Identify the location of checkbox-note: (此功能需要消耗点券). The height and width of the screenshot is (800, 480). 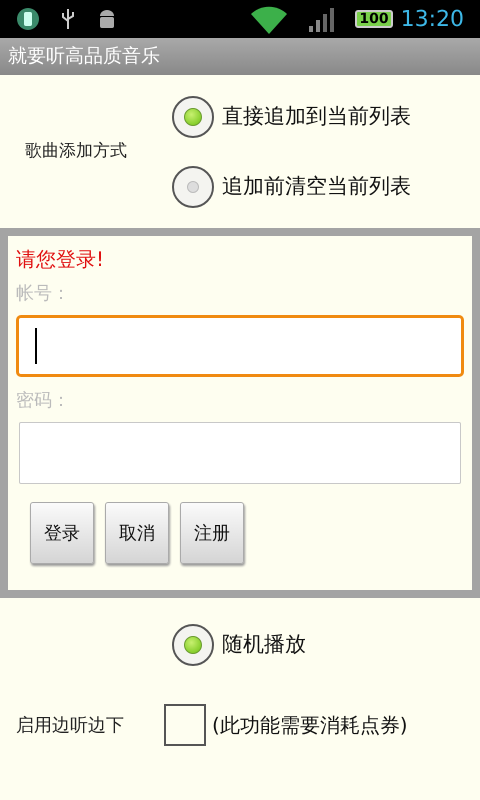
(310, 725).